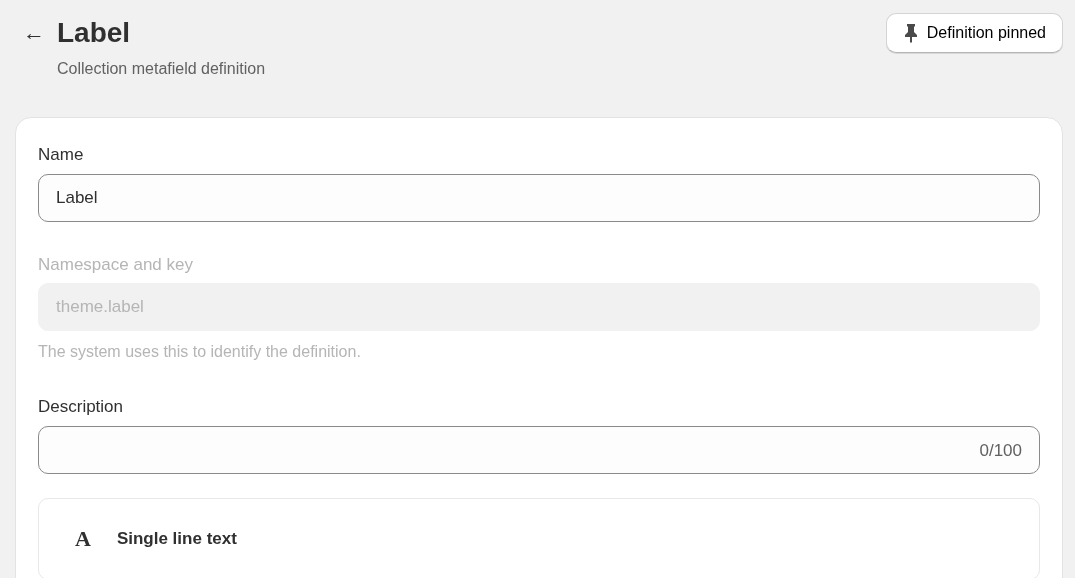 This screenshot has height=578, width=1075. What do you see at coordinates (61, 155) in the screenshot?
I see `field-label: Name` at bounding box center [61, 155].